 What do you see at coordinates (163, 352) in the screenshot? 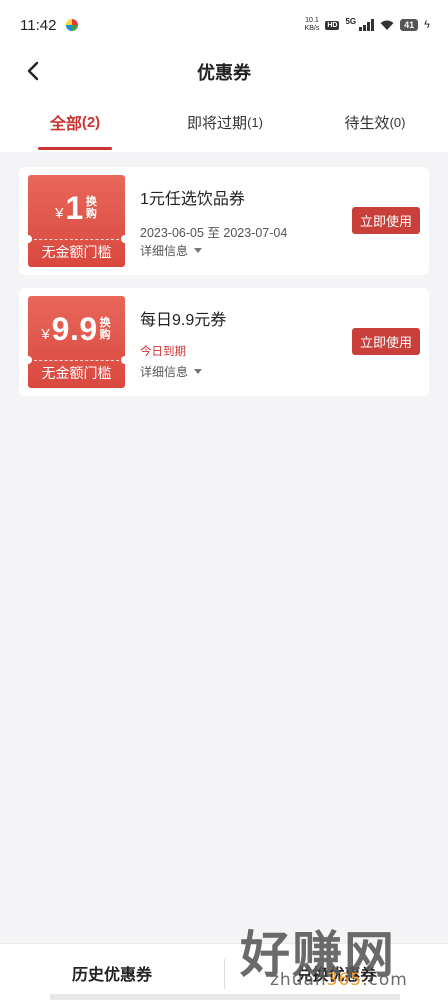
I see `coupon-validity: 今日到期` at bounding box center [163, 352].